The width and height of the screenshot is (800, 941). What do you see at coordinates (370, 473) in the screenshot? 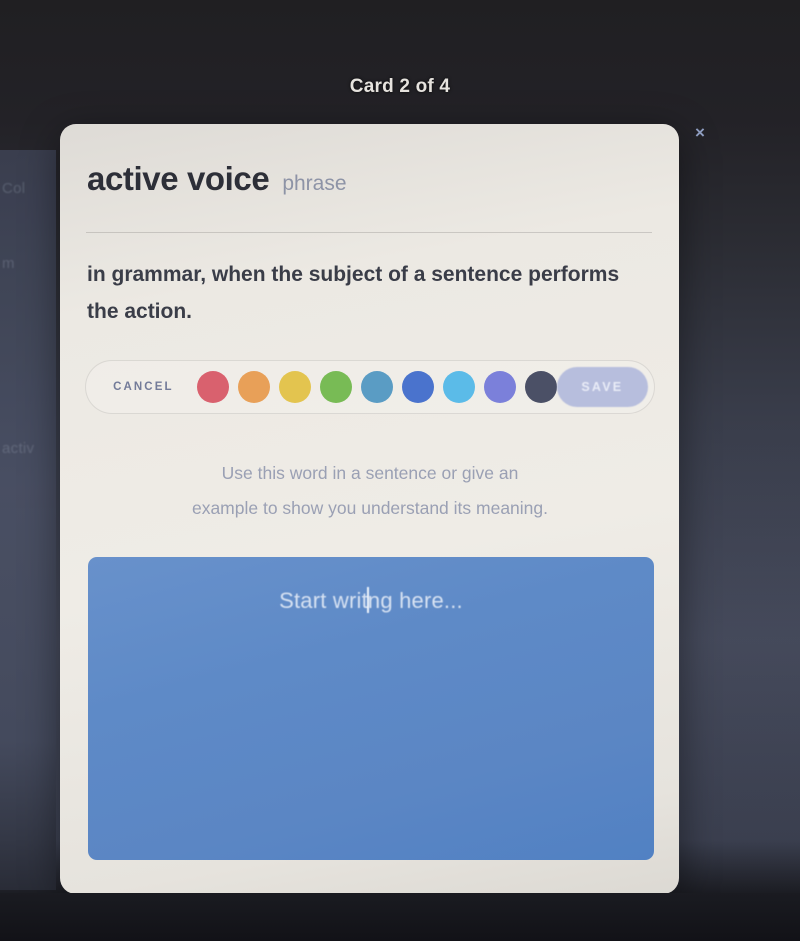
I see `prompt-line-1: Use this word in a sentence or give an` at bounding box center [370, 473].